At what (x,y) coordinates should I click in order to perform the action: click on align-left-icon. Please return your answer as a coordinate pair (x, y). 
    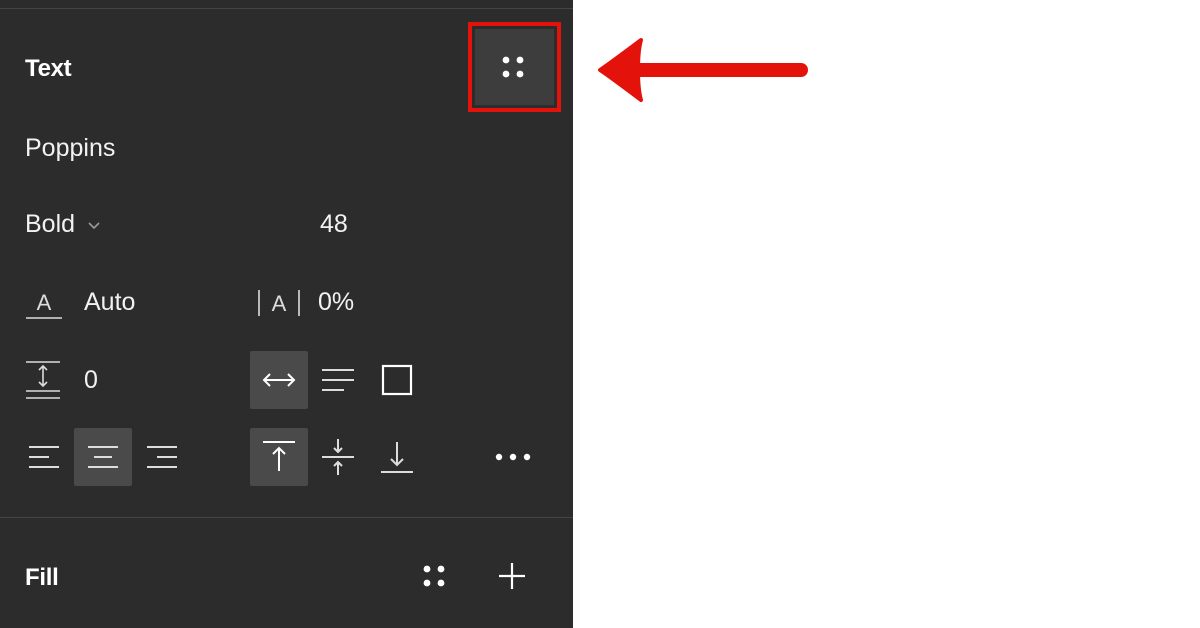
    Looking at the image, I should click on (44, 457).